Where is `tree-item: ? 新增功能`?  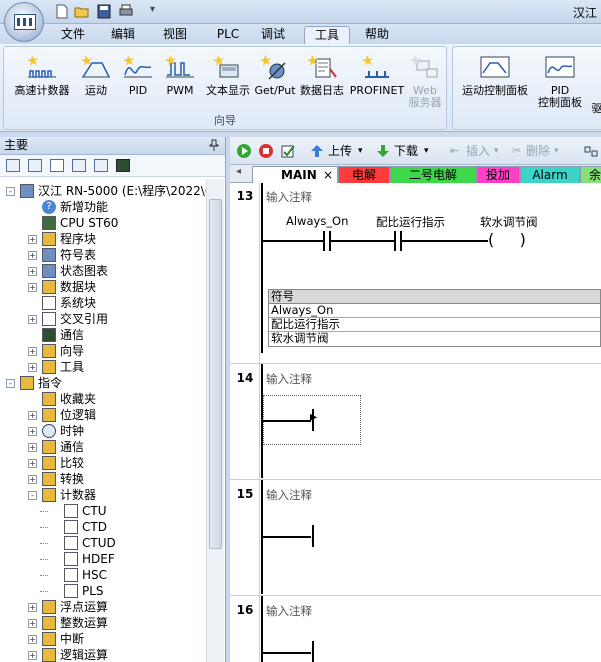 tree-item: ? 新增功能 is located at coordinates (103, 207).